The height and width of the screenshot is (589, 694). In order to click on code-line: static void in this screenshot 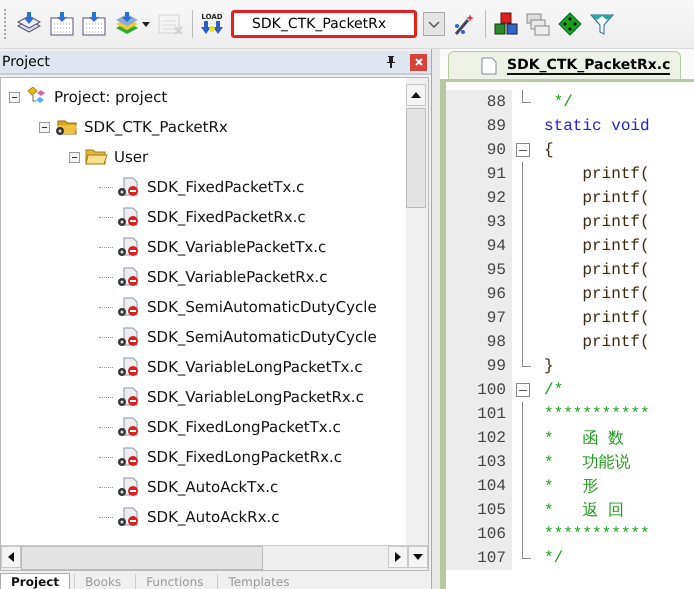, I will do `click(596, 126)`.